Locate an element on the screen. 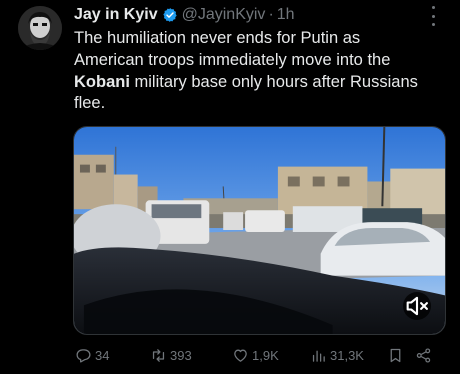 This screenshot has height=374, width=460. like-count: 1,9K is located at coordinates (265, 355).